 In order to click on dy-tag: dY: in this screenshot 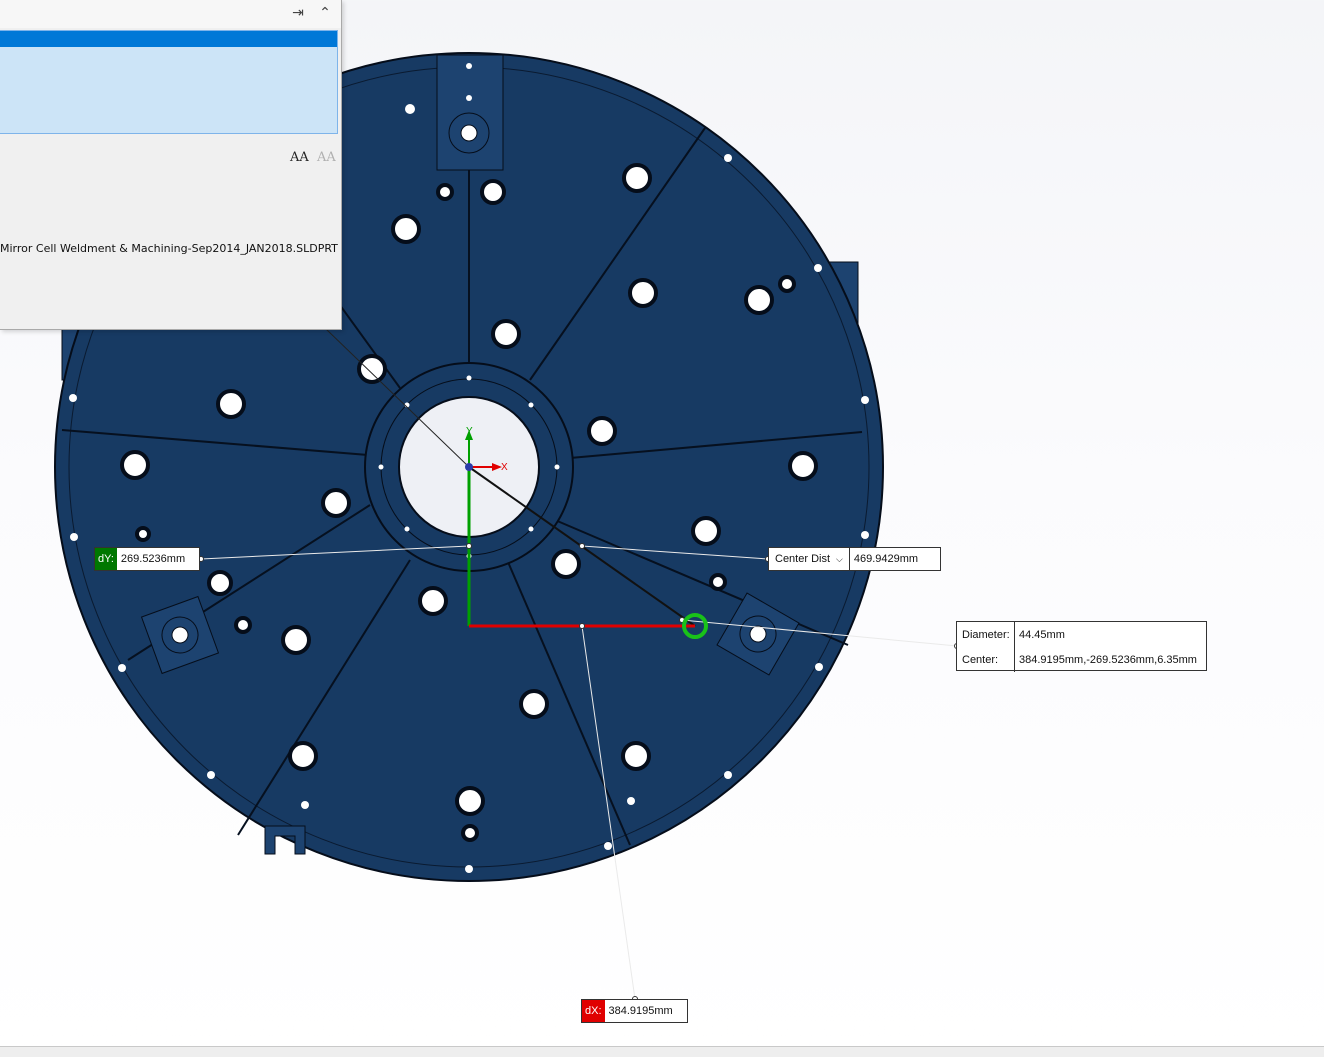, I will do `click(106, 559)`.